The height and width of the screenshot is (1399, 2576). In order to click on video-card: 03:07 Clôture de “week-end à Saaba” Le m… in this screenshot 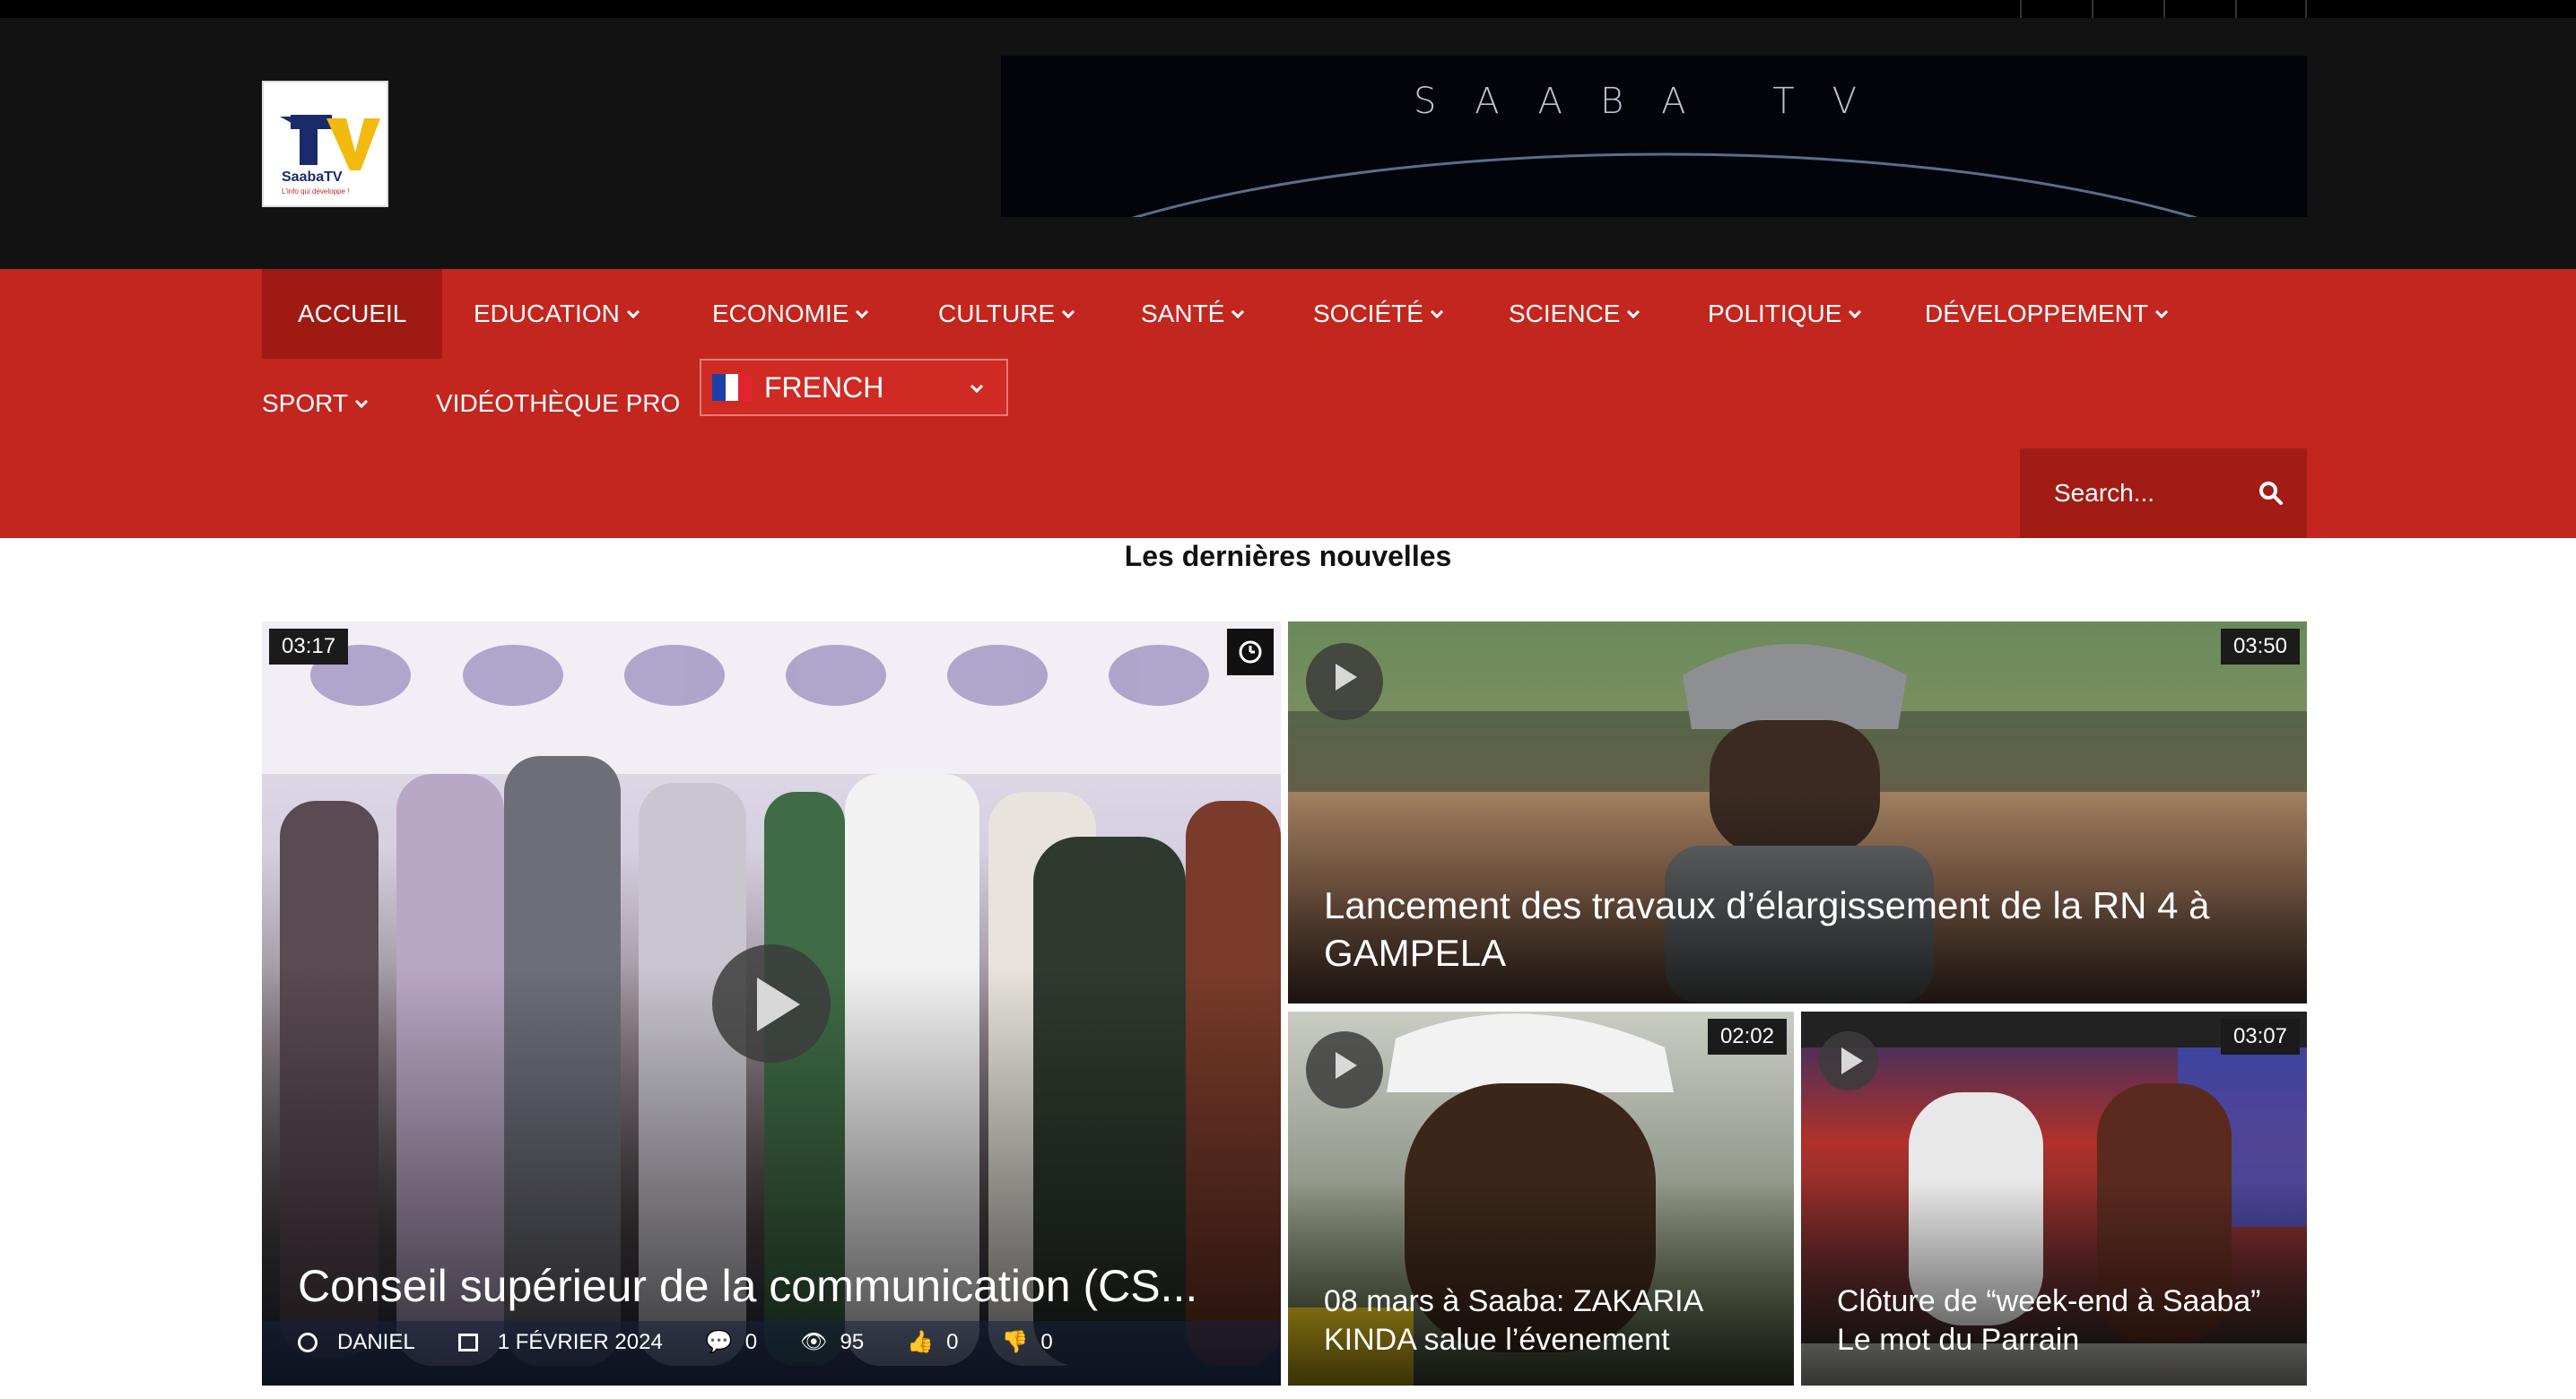, I will do `click(2054, 1199)`.